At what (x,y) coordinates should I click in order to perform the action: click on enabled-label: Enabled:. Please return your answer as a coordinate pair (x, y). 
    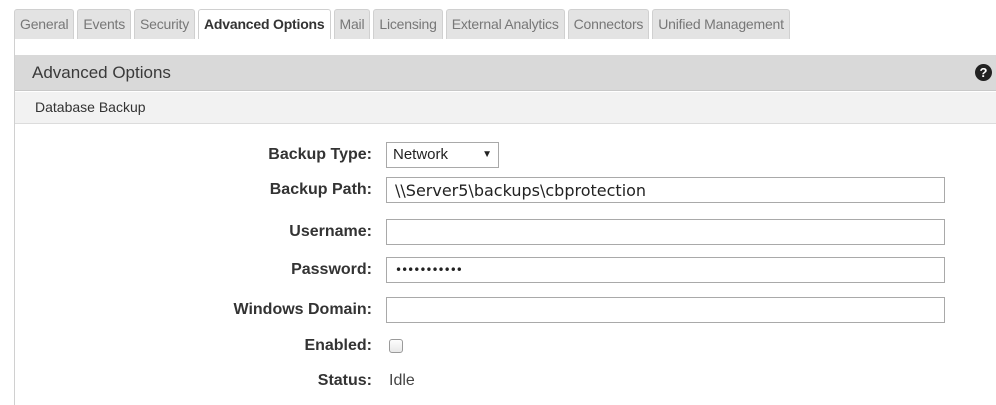
    Looking at the image, I should click on (338, 345).